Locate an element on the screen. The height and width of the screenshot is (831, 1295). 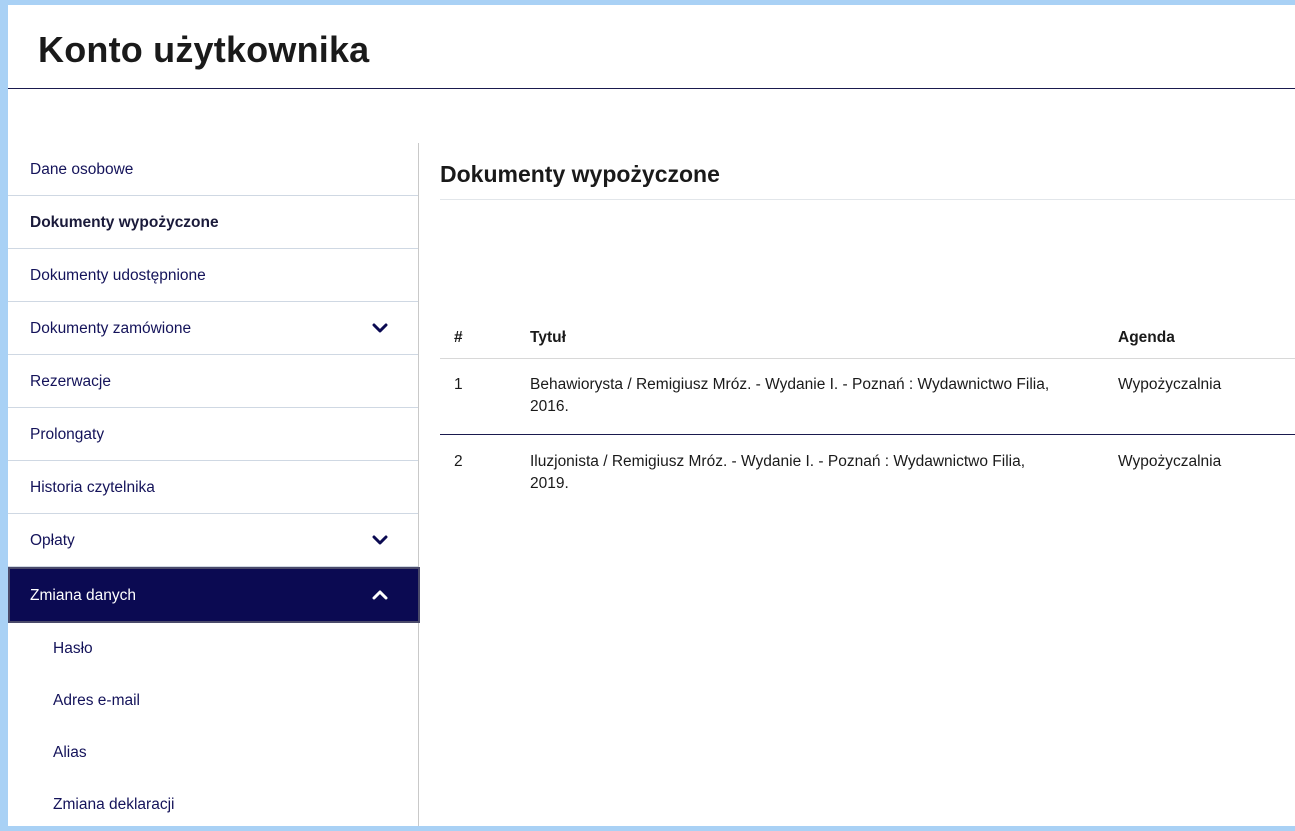
sidebar-item-label: Opłaty is located at coordinates (52, 540).